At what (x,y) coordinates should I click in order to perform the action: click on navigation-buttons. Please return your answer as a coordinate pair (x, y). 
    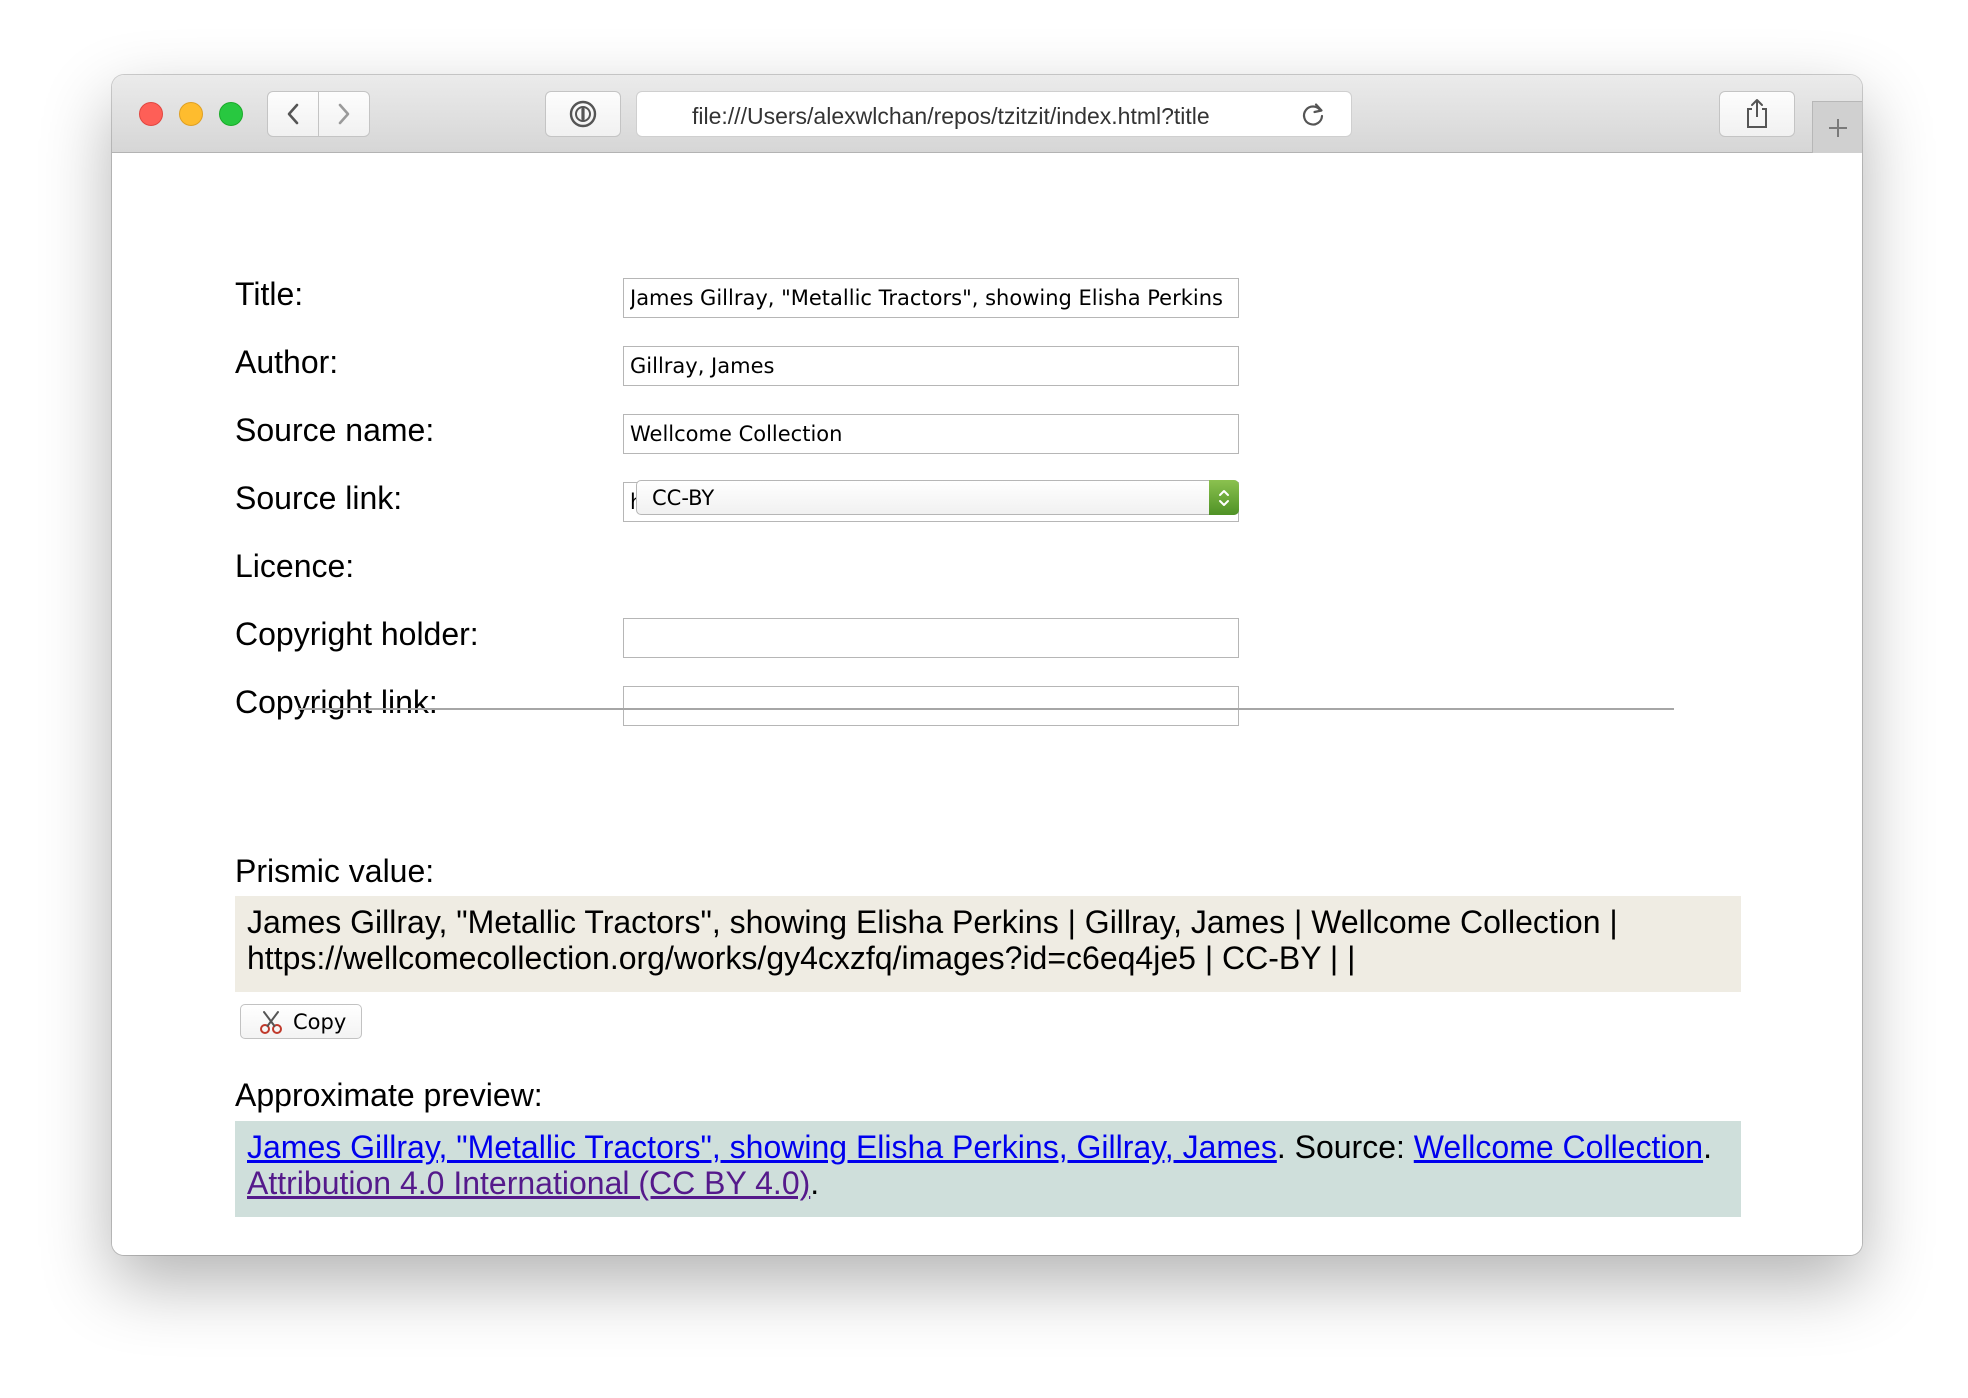
    Looking at the image, I should click on (319, 114).